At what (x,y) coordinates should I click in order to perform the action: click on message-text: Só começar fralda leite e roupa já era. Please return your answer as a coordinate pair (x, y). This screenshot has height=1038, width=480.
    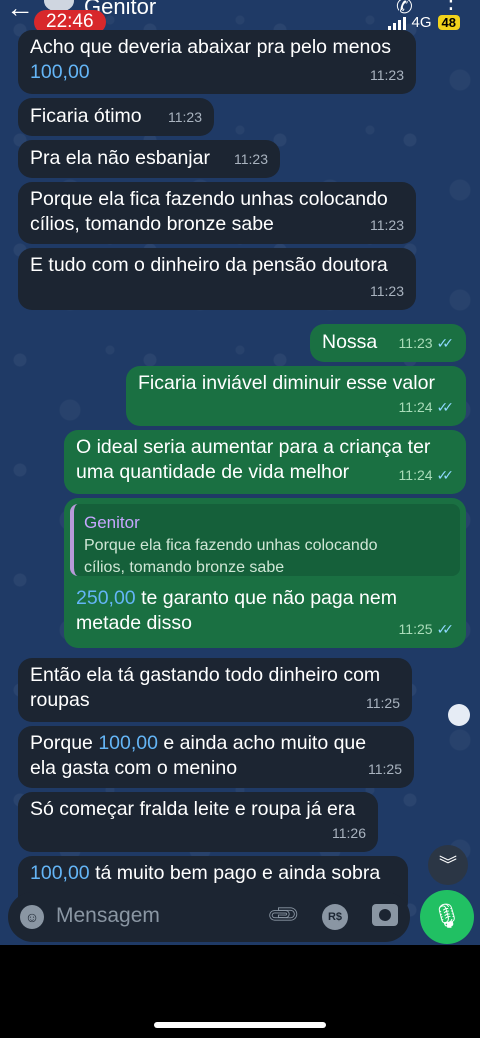
    Looking at the image, I should click on (193, 809).